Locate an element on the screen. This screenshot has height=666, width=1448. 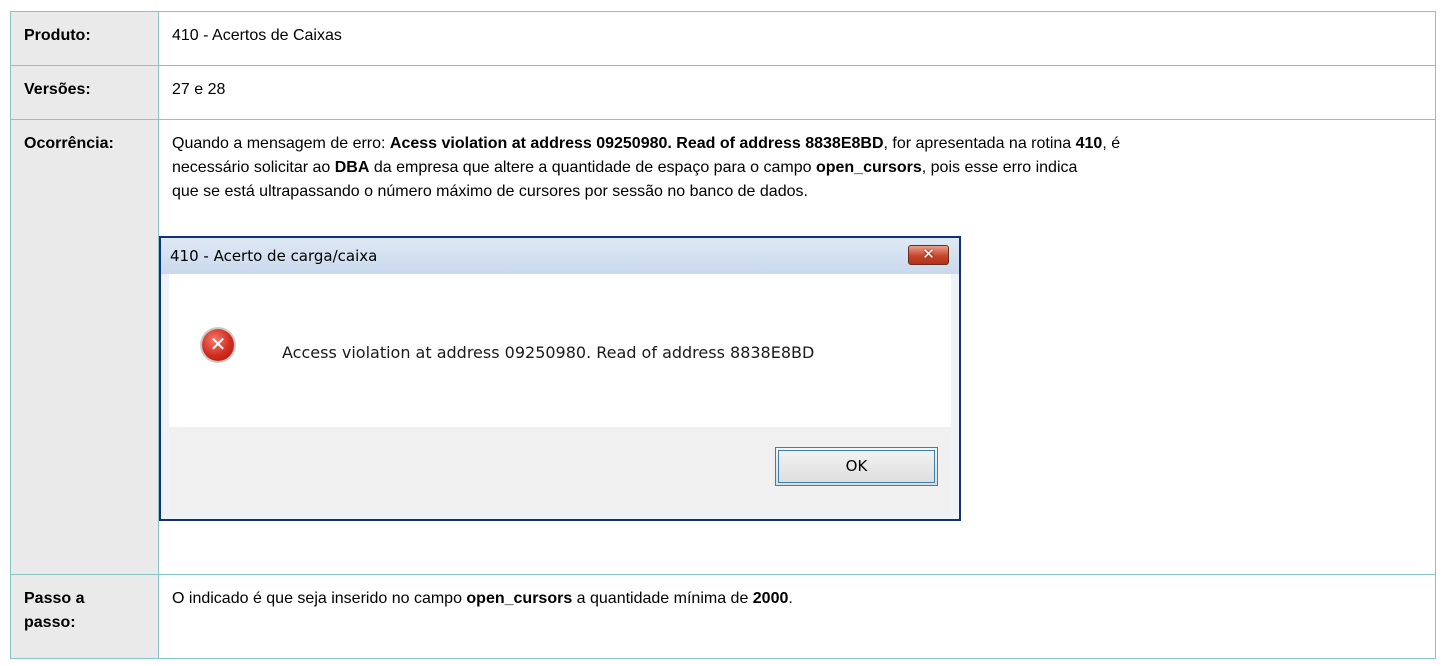
passo-text-2: a quantidade mínima de is located at coordinates (662, 598).